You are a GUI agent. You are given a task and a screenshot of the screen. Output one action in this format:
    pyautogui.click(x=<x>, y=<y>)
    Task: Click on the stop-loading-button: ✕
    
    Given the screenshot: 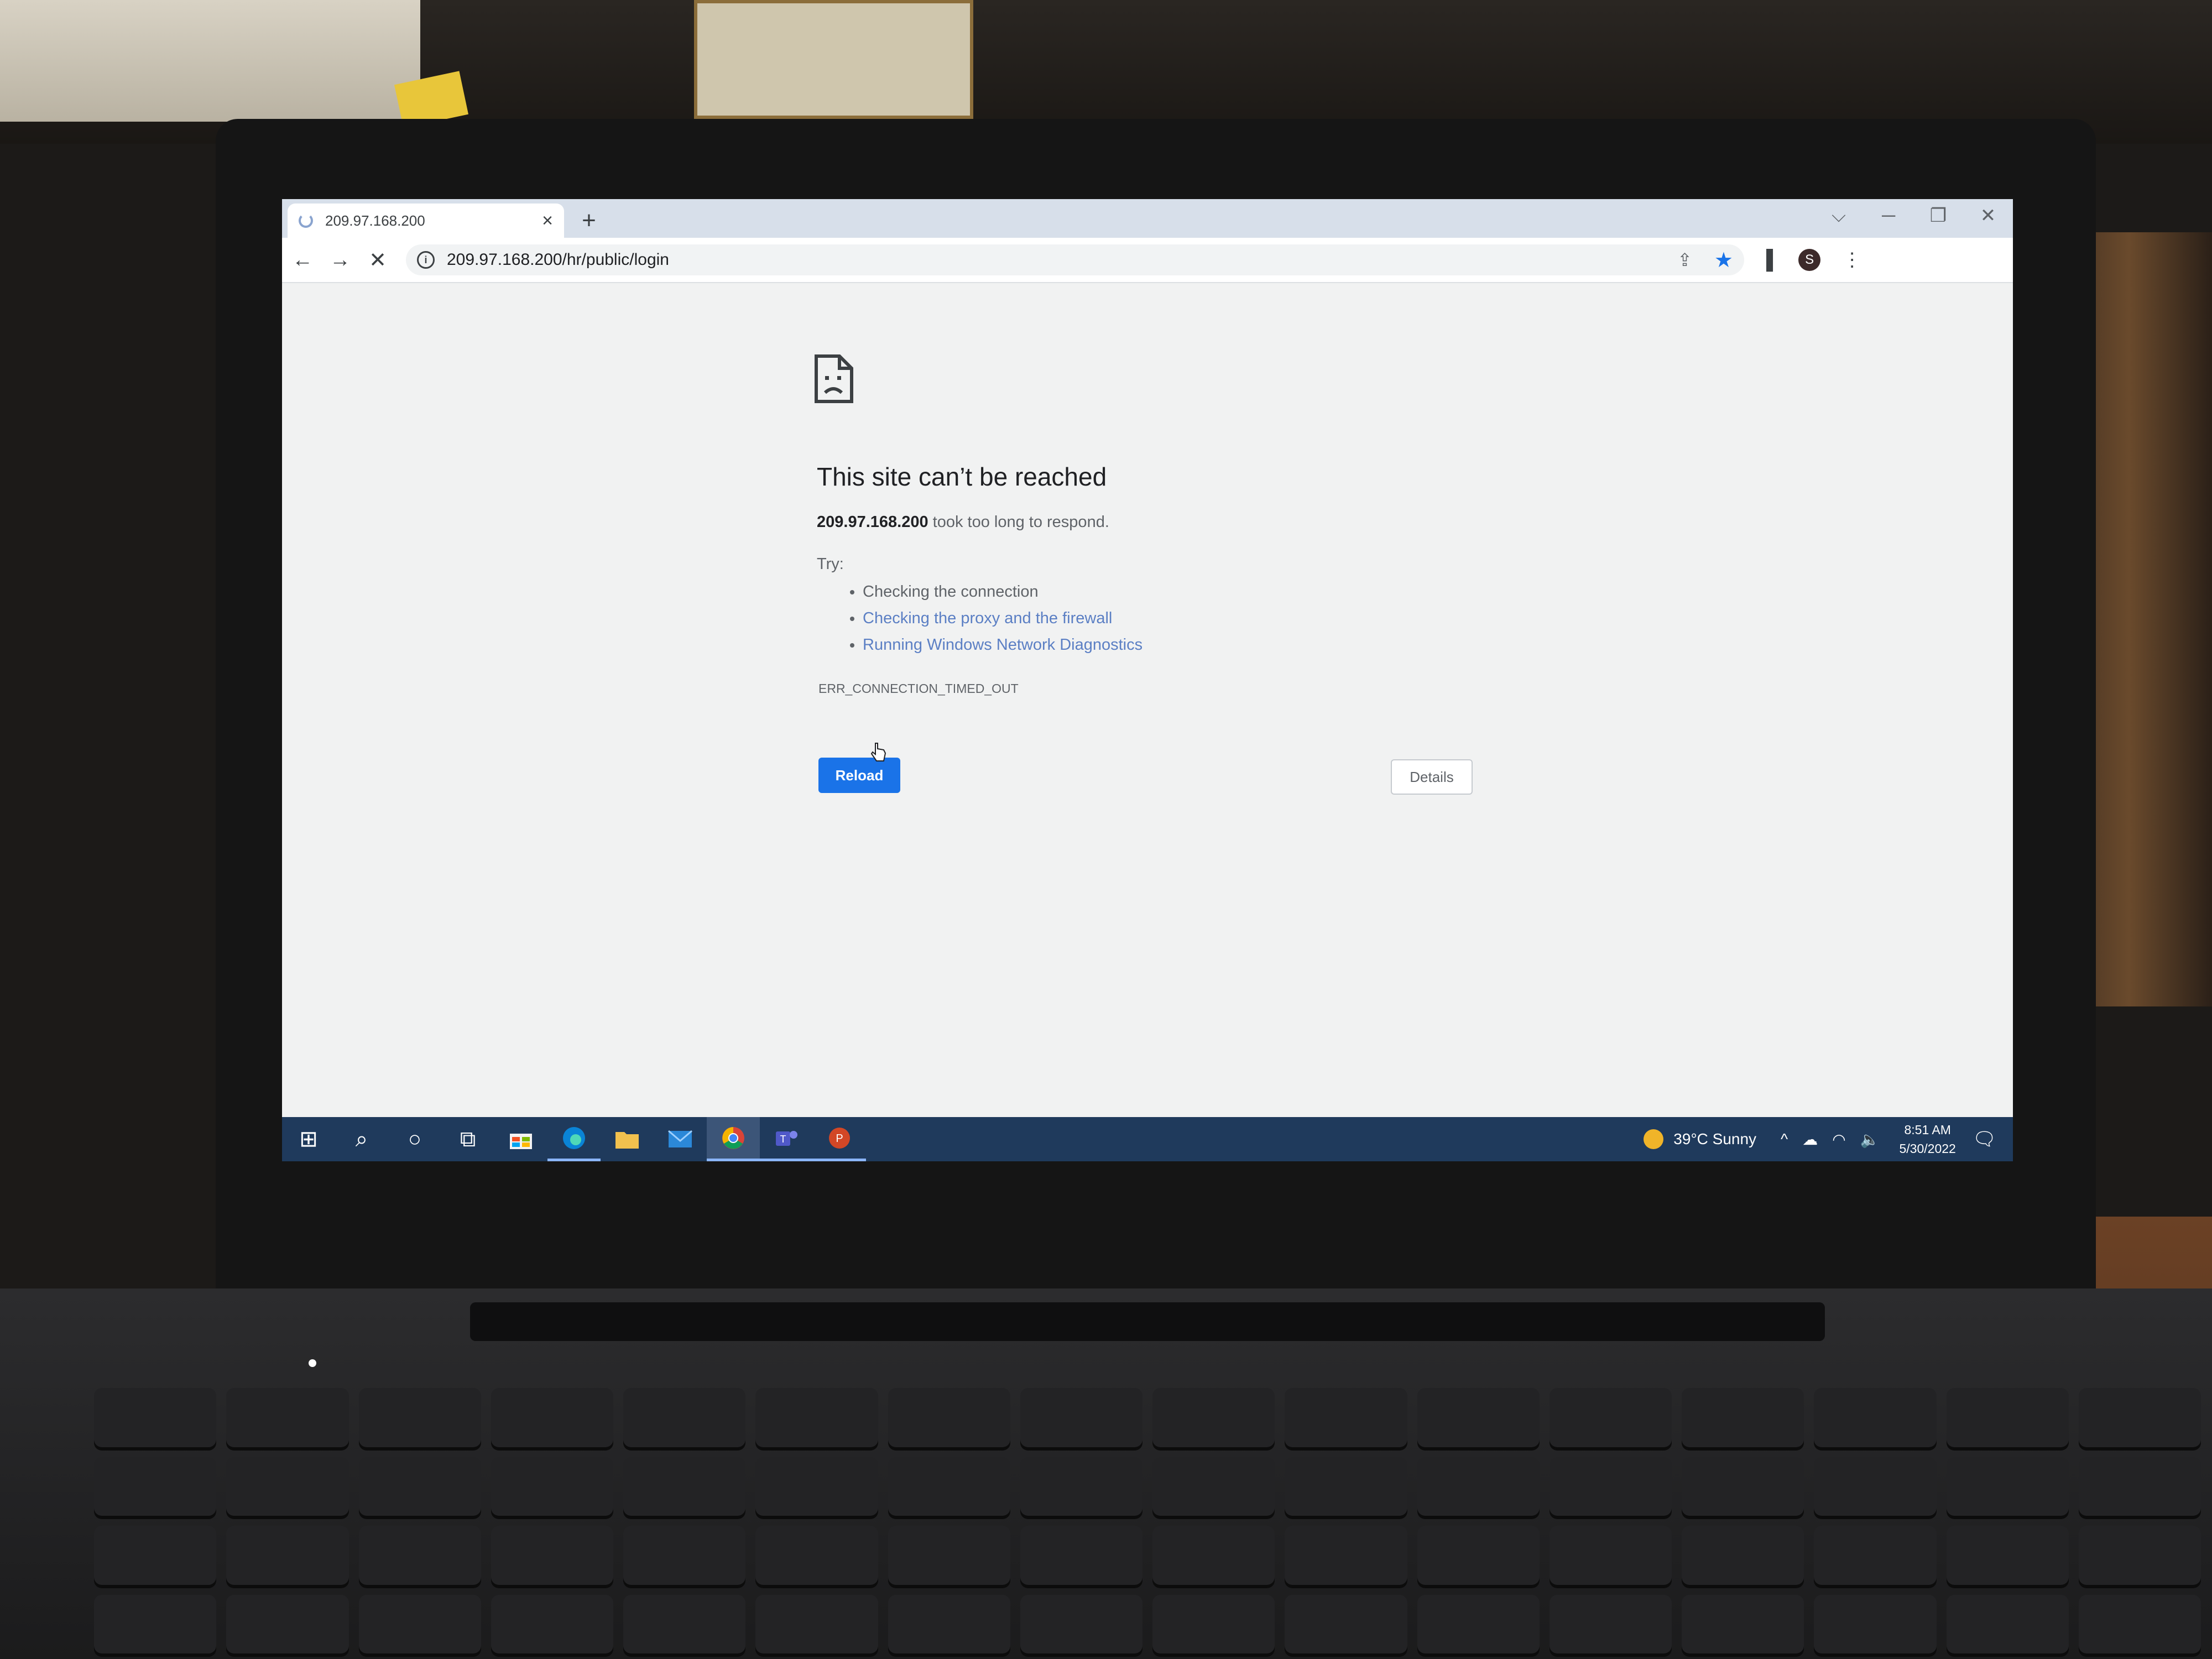 What is the action you would take?
    pyautogui.click(x=378, y=260)
    